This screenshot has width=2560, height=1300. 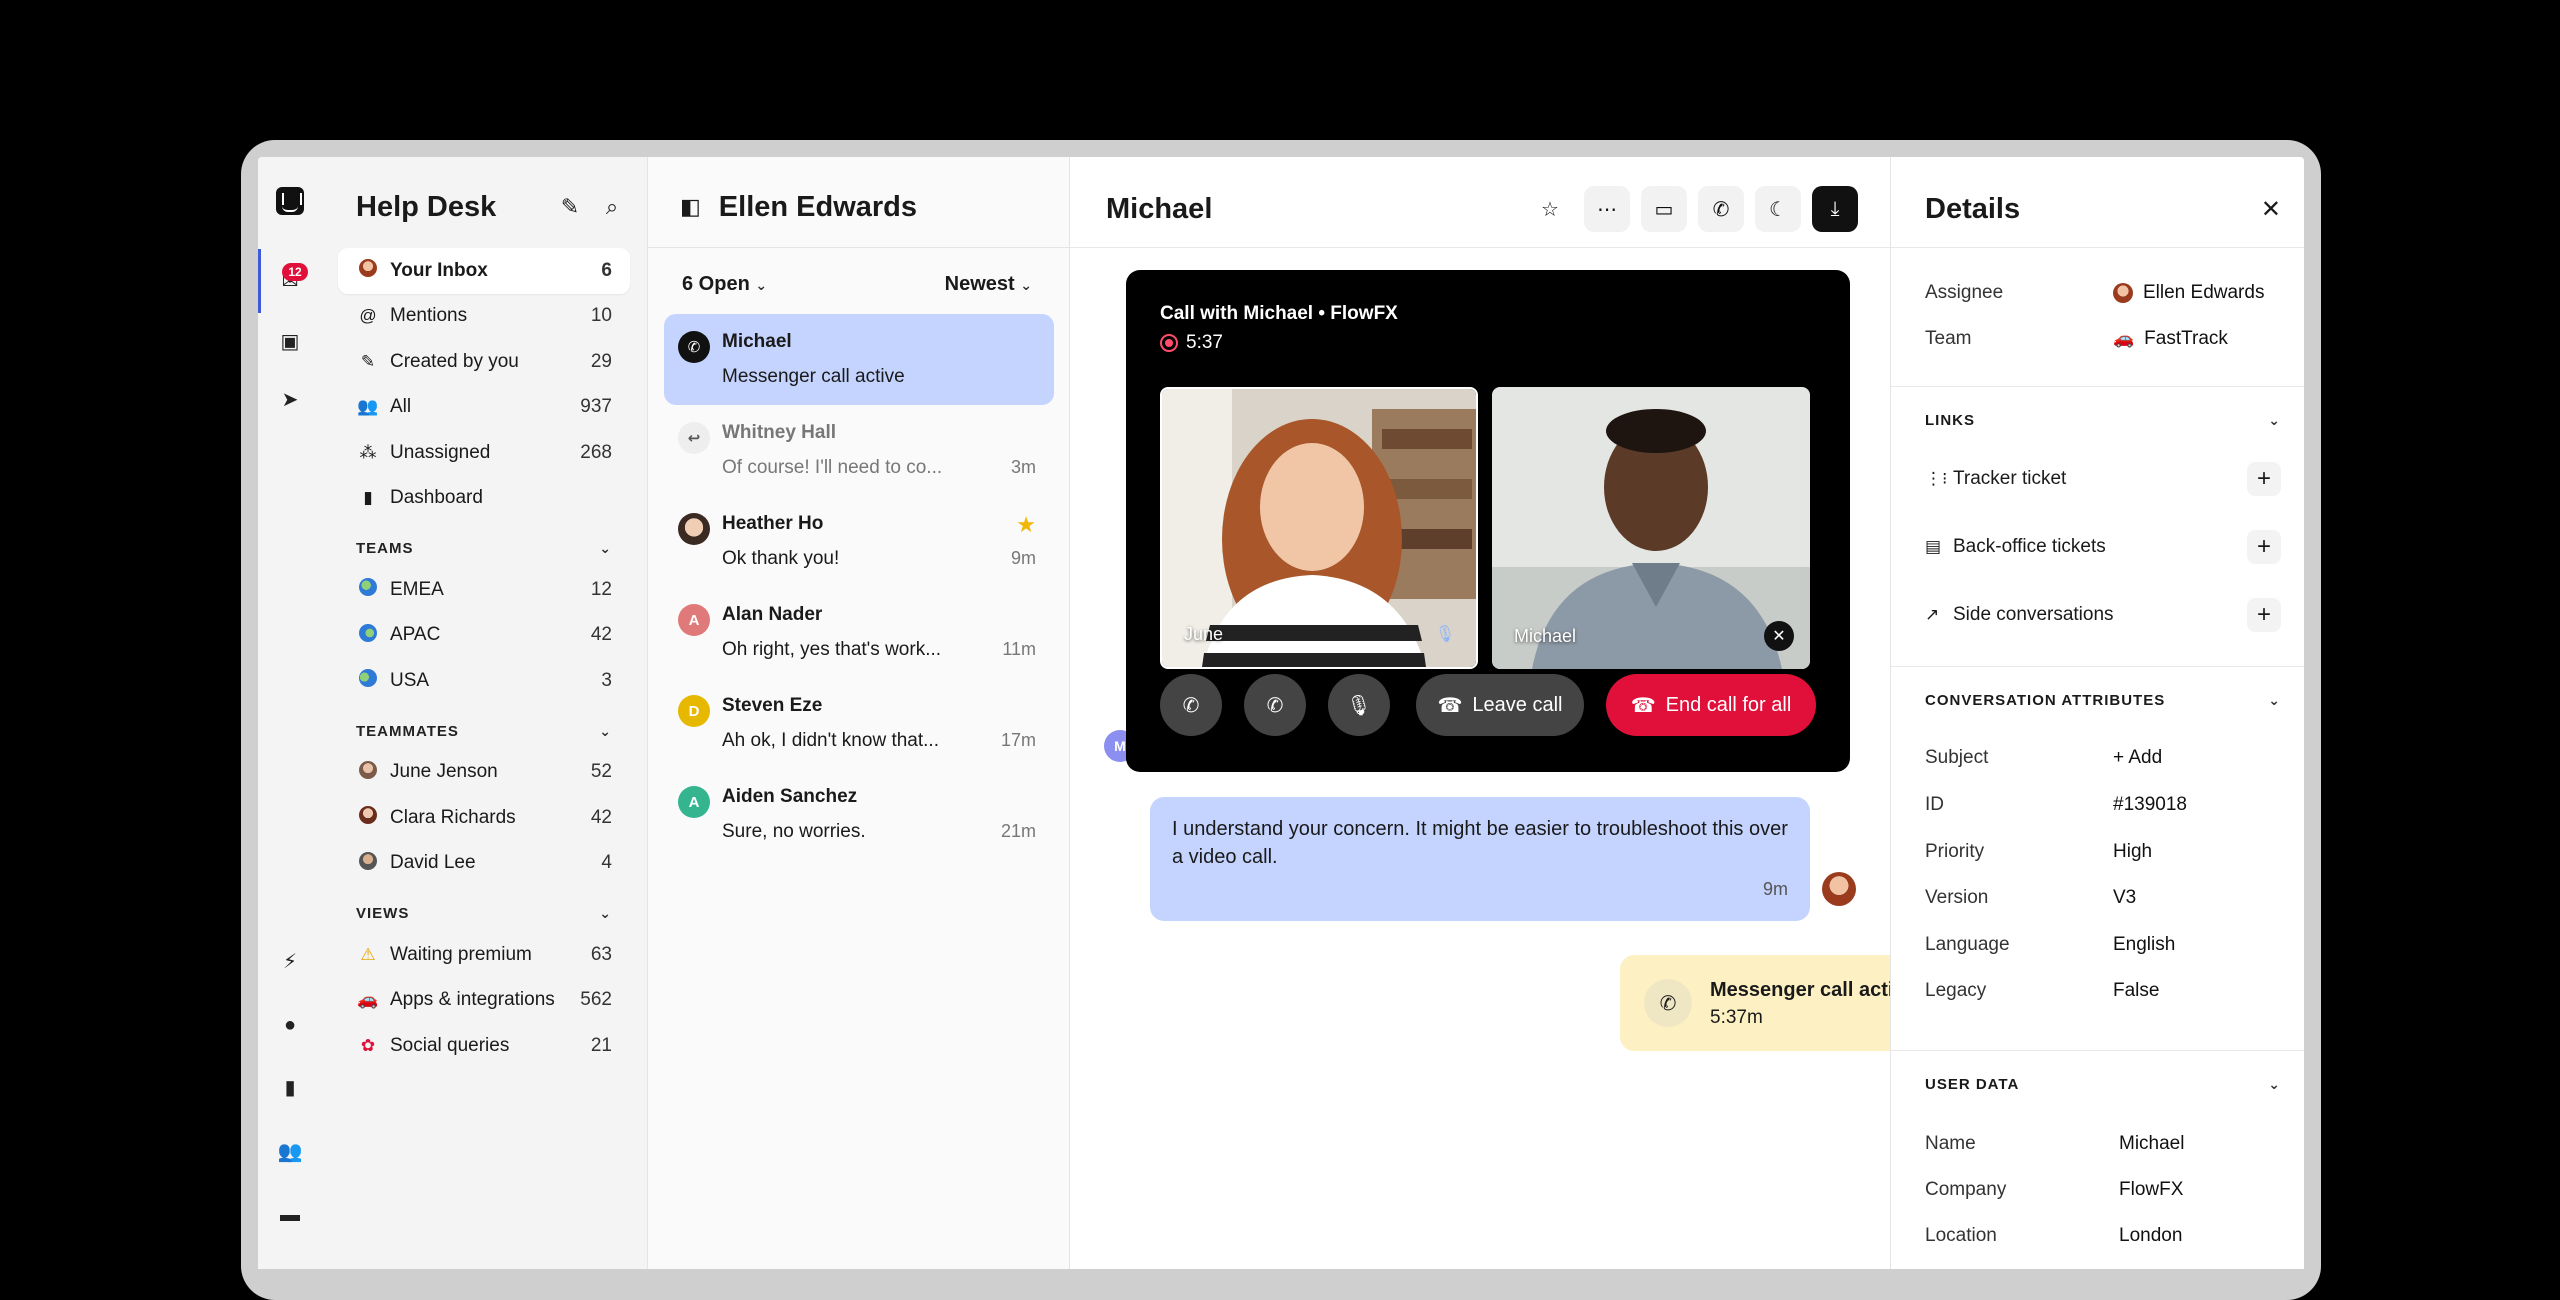 What do you see at coordinates (484, 909) in the screenshot?
I see `views-section-header: VIEWS ⌄` at bounding box center [484, 909].